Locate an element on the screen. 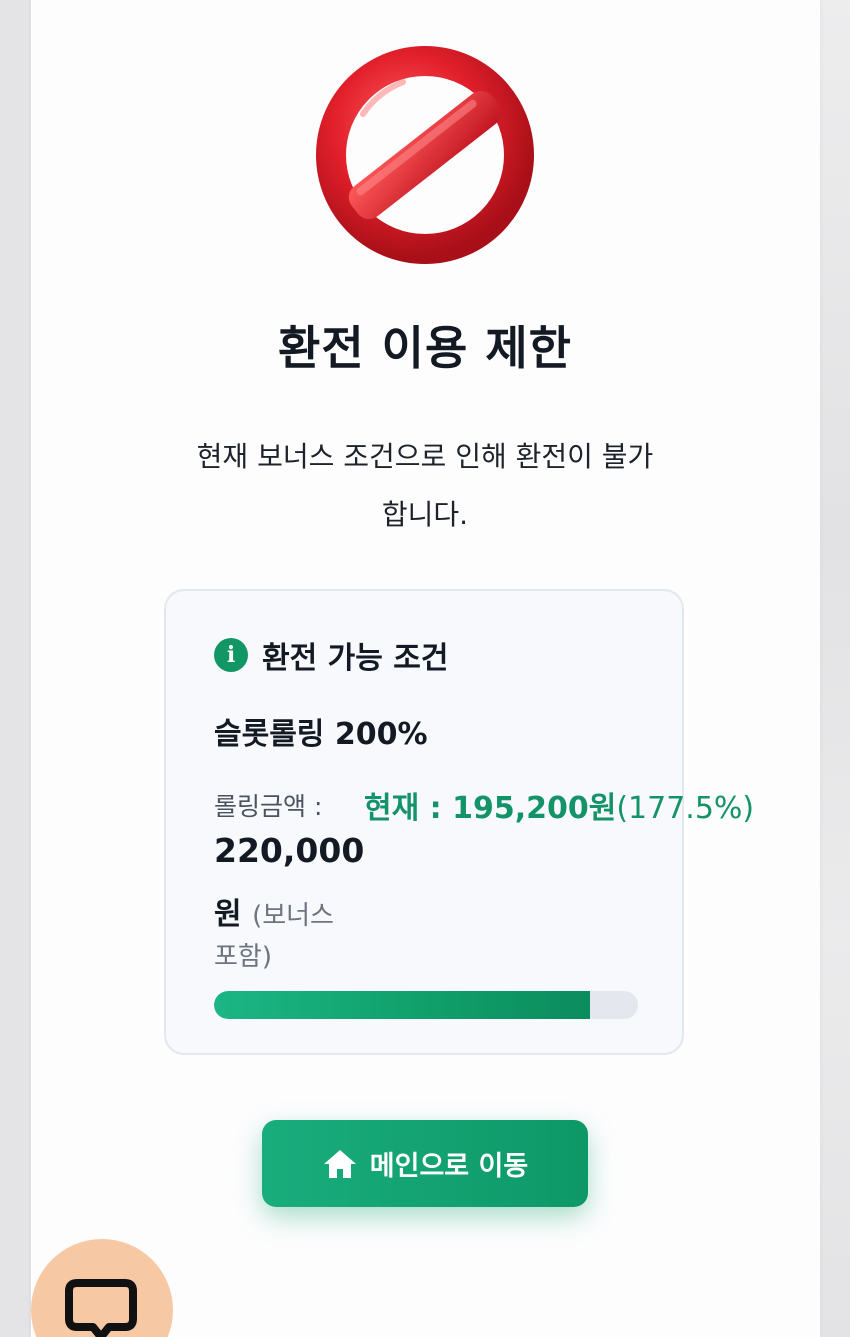  rolling-amount-label: 롤링금액 : is located at coordinates (268, 806).